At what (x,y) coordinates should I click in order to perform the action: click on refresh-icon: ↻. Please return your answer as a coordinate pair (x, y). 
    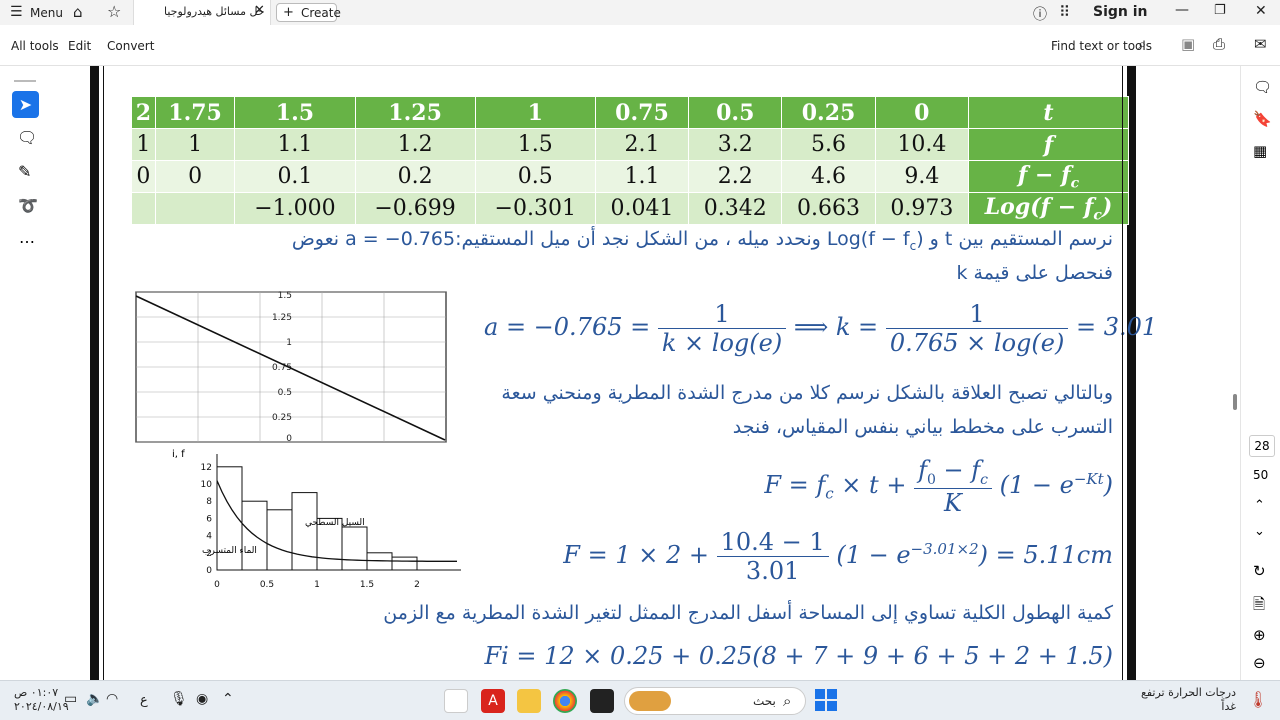
    Looking at the image, I should click on (1259, 571).